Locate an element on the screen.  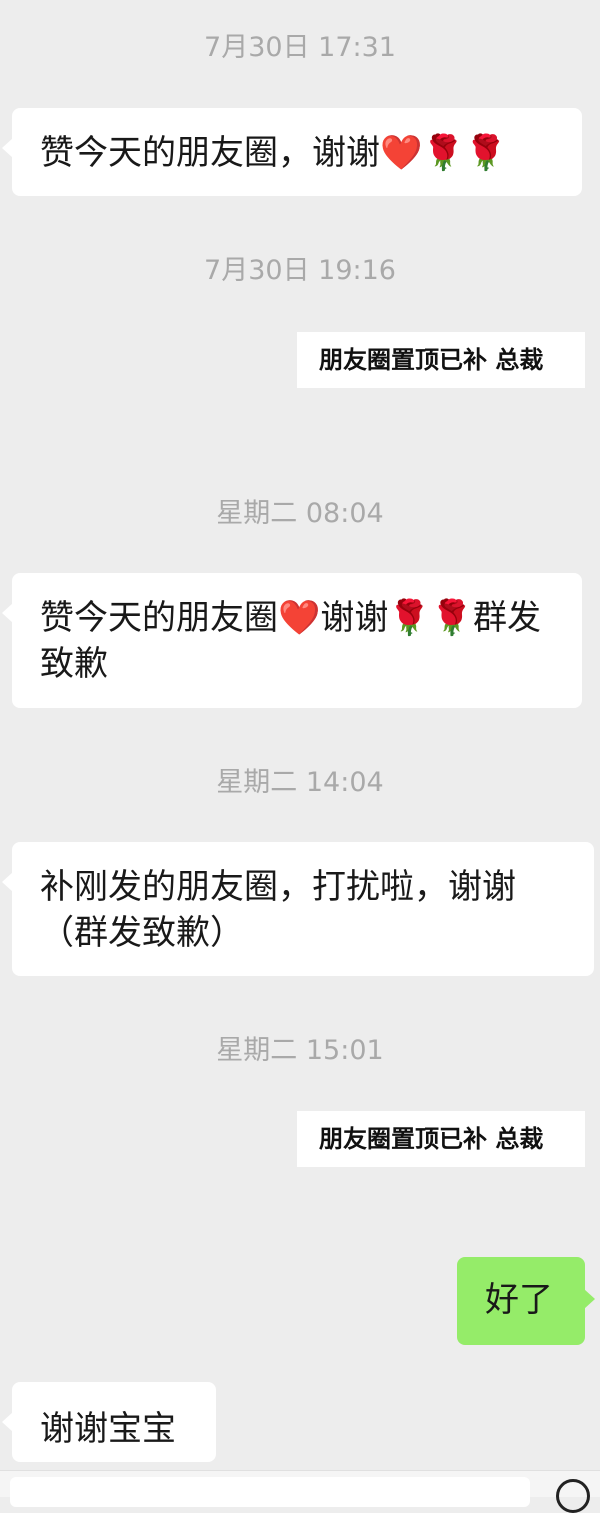
incoming-message: 谢谢宝宝 is located at coordinates (109, 1422).